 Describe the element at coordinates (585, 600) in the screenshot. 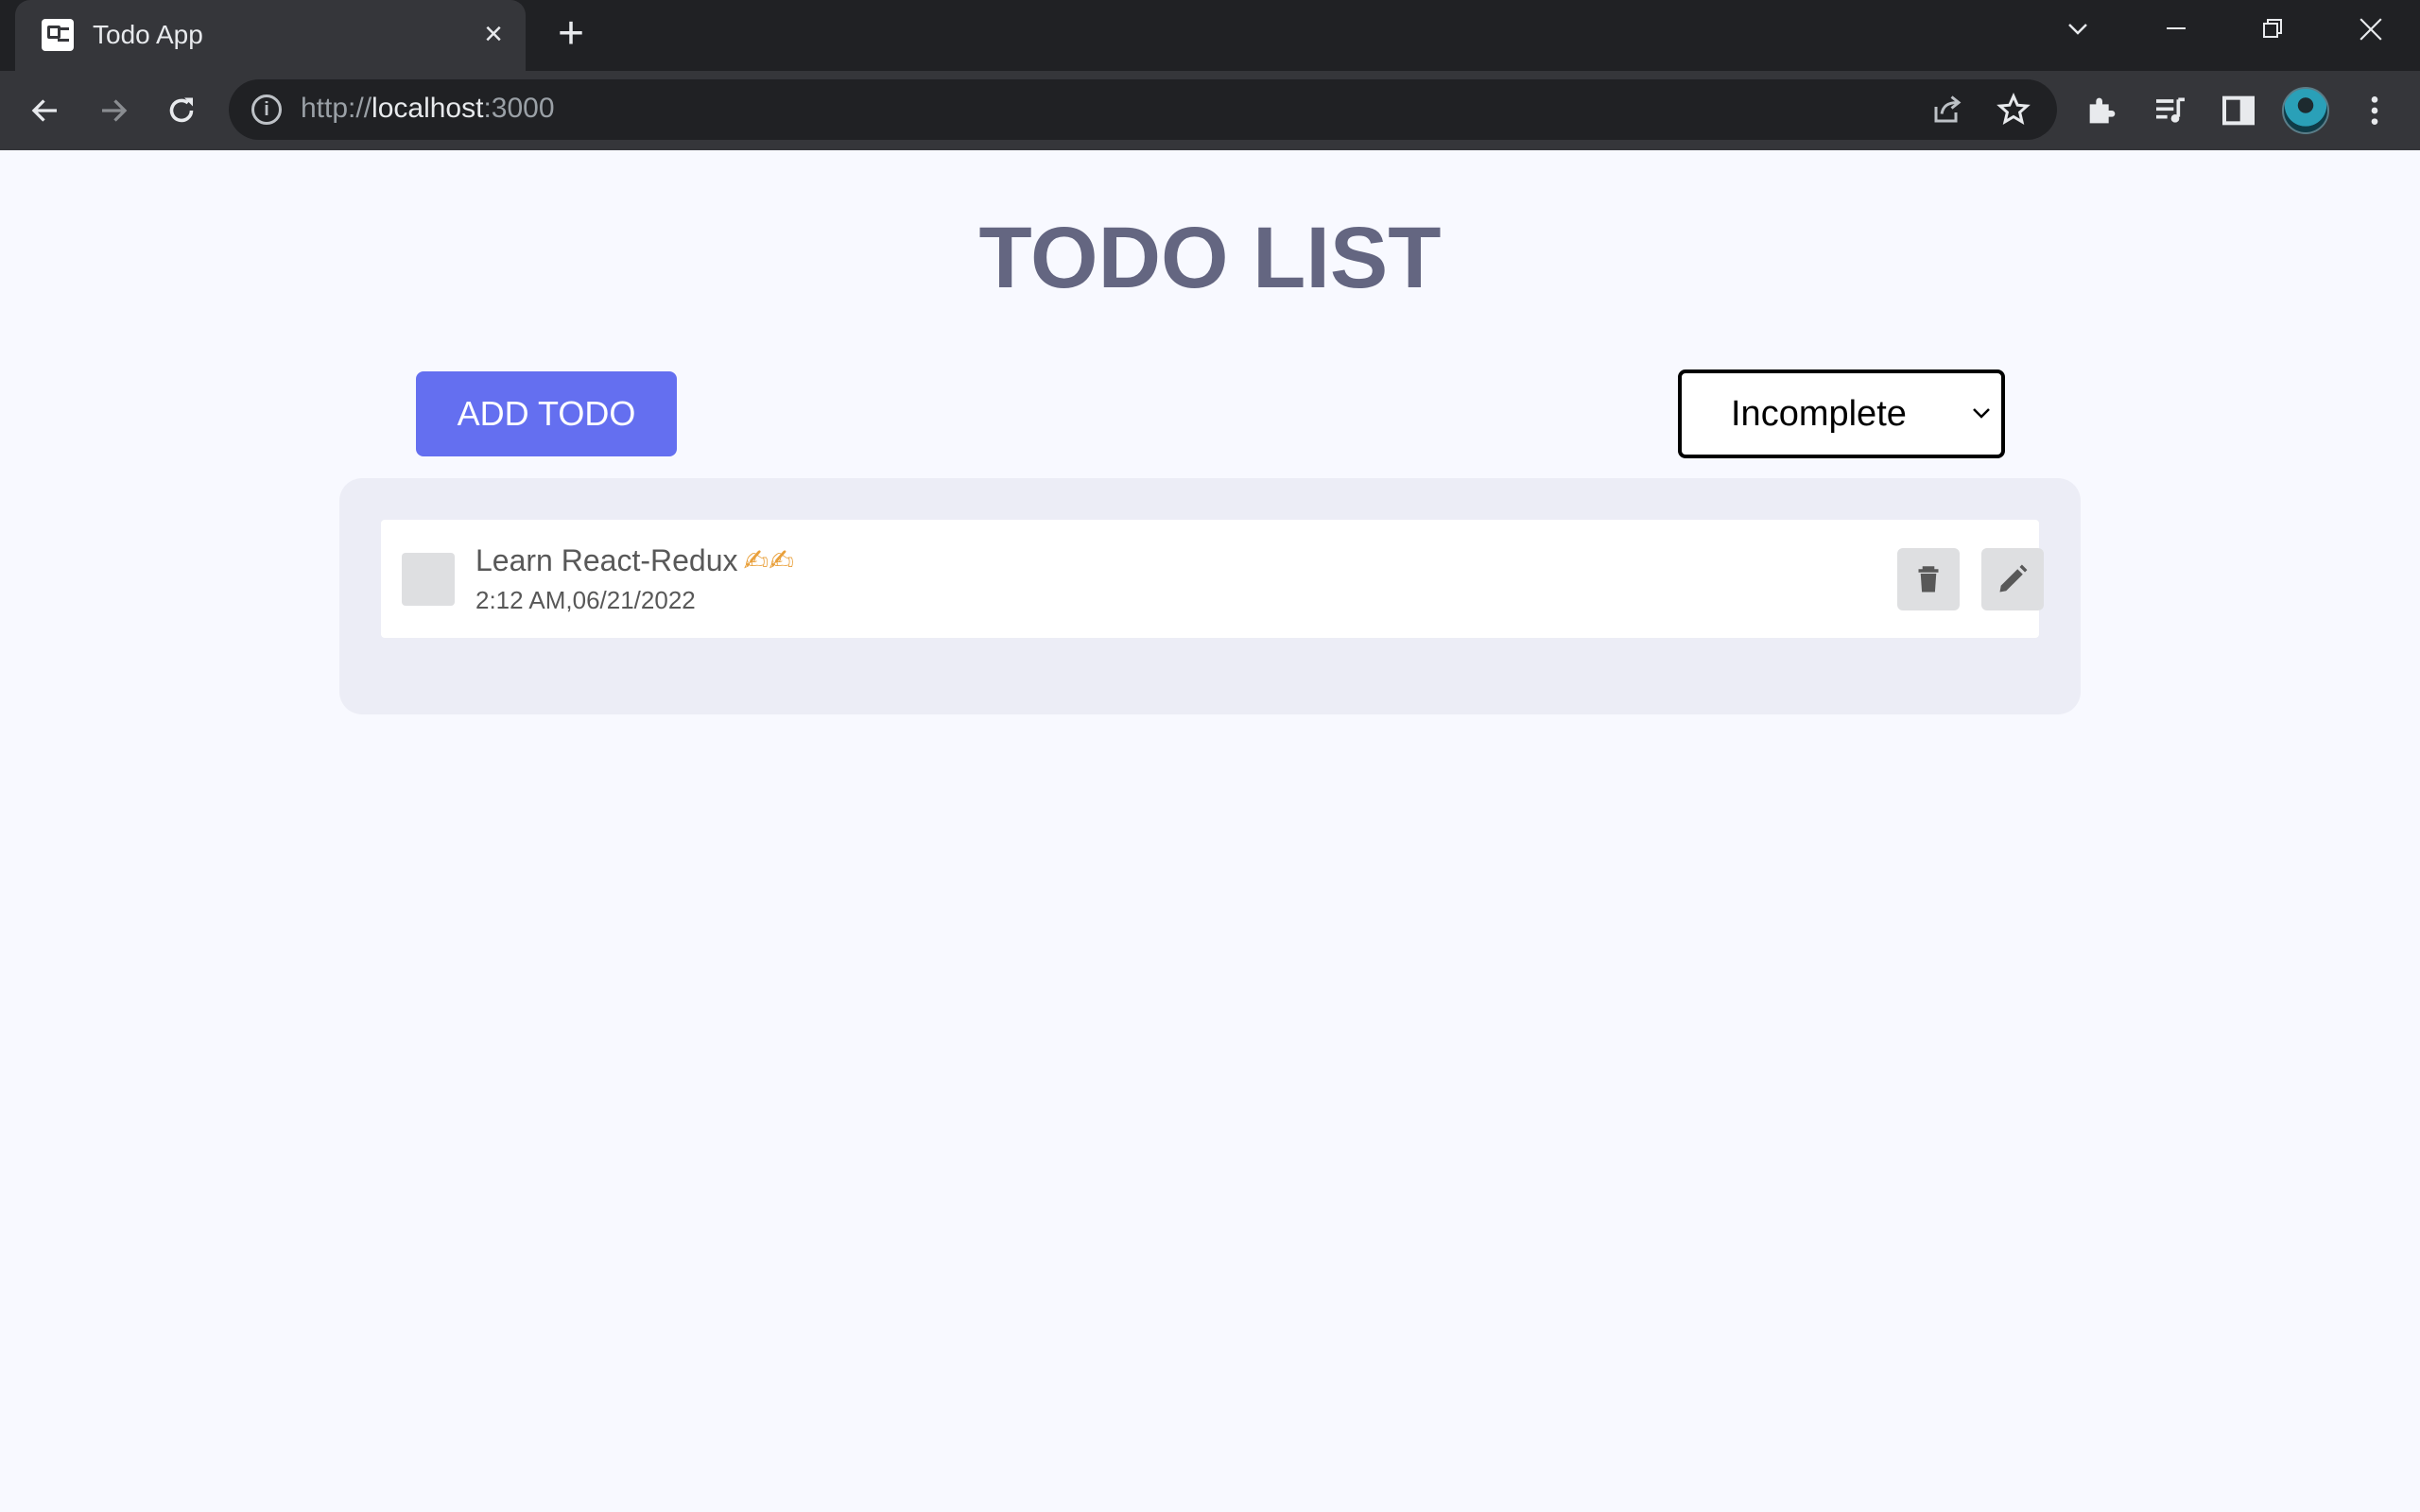

I see `todo-timestamp: 2:12 AM,06/21/2022` at that location.